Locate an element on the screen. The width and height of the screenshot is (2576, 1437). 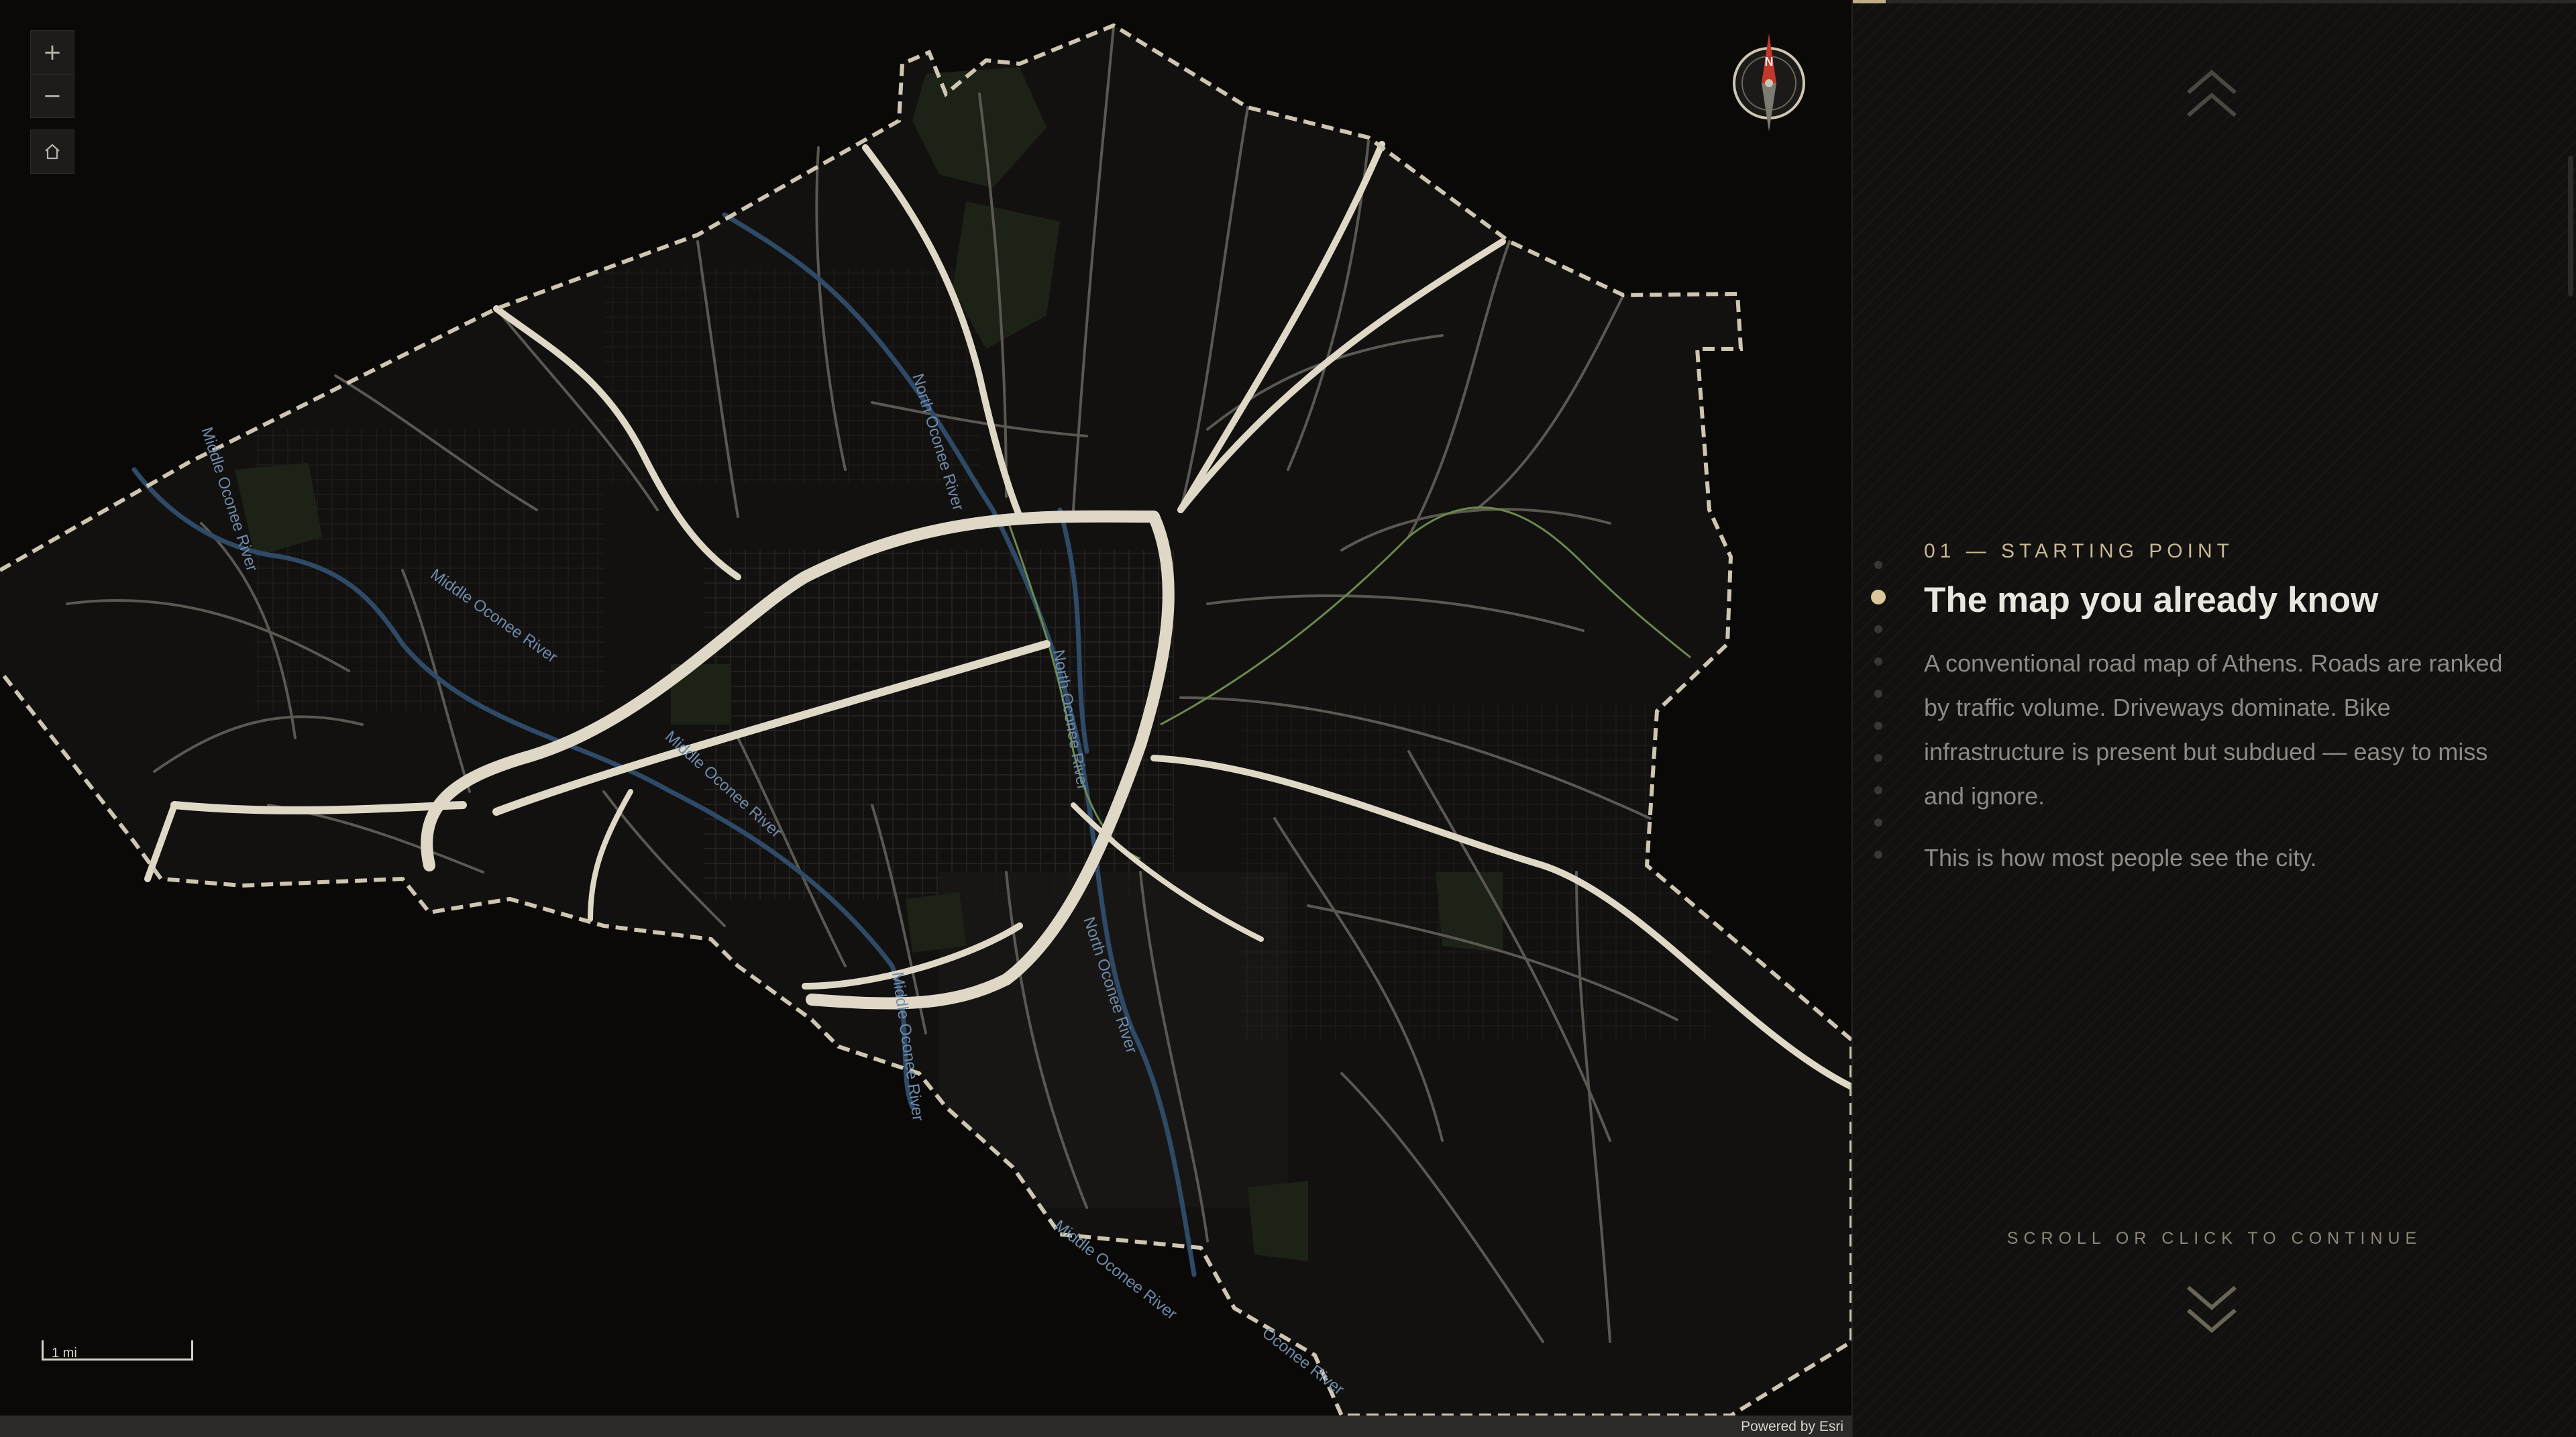
chevron-down-icon is located at coordinates (2212, 1309).